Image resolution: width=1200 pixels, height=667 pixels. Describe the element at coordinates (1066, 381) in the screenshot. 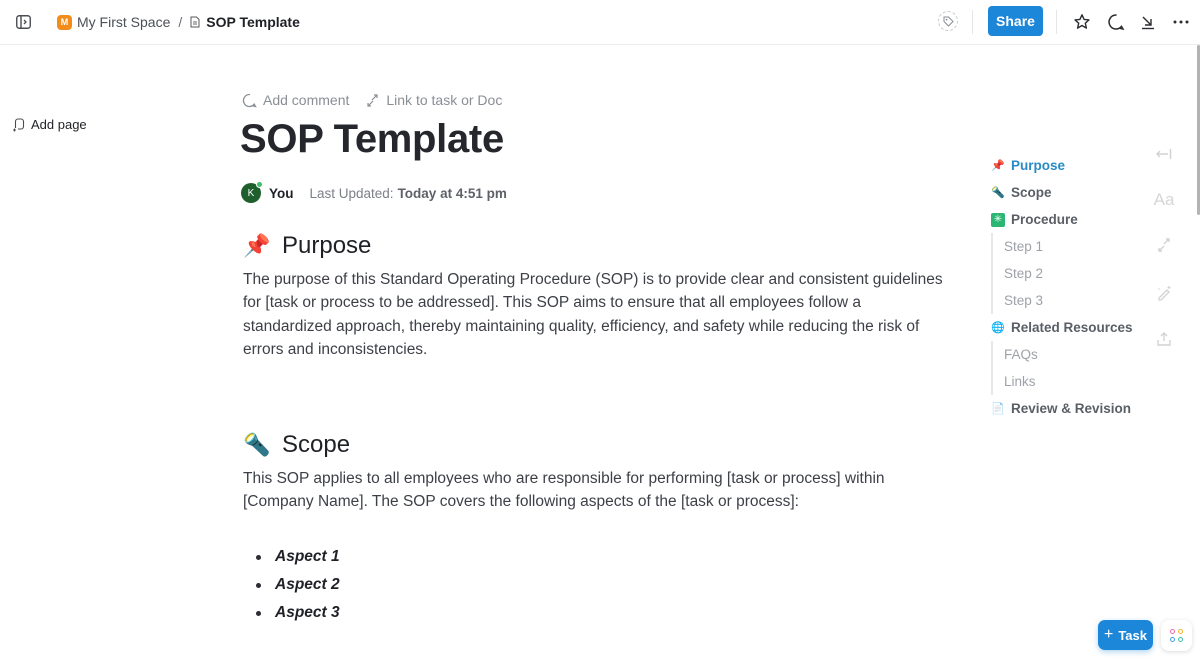

I see `toc-item-links: Links` at that location.